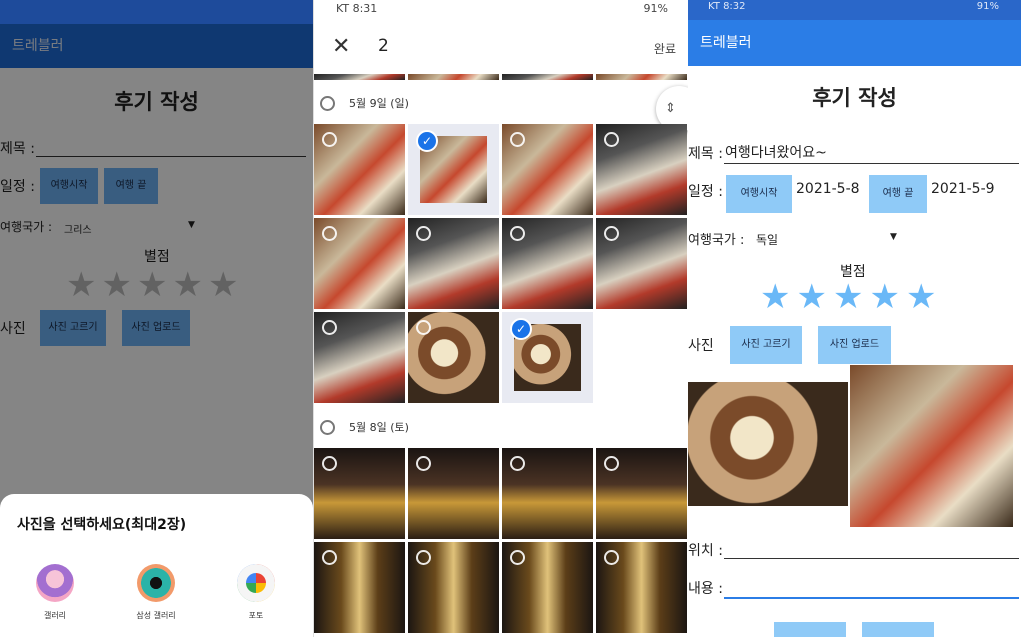 This screenshot has height=637, width=1021. Describe the element at coordinates (893, 237) in the screenshot. I see `dropdown-arrow-icon: ▼` at that location.